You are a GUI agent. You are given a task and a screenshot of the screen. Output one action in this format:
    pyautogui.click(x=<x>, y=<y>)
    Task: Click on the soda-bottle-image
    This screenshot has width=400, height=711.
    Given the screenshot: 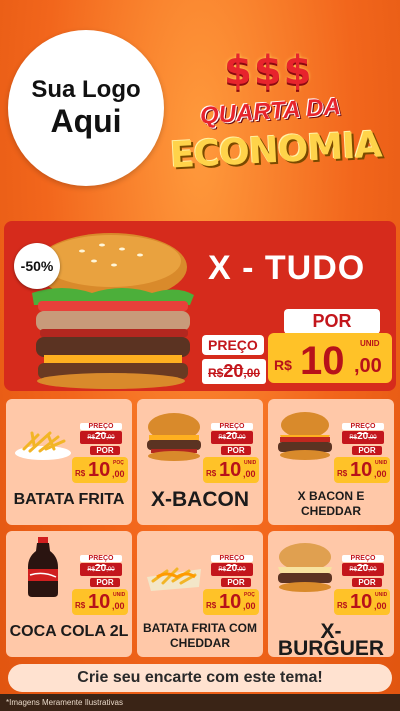 What is the action you would take?
    pyautogui.click(x=43, y=567)
    